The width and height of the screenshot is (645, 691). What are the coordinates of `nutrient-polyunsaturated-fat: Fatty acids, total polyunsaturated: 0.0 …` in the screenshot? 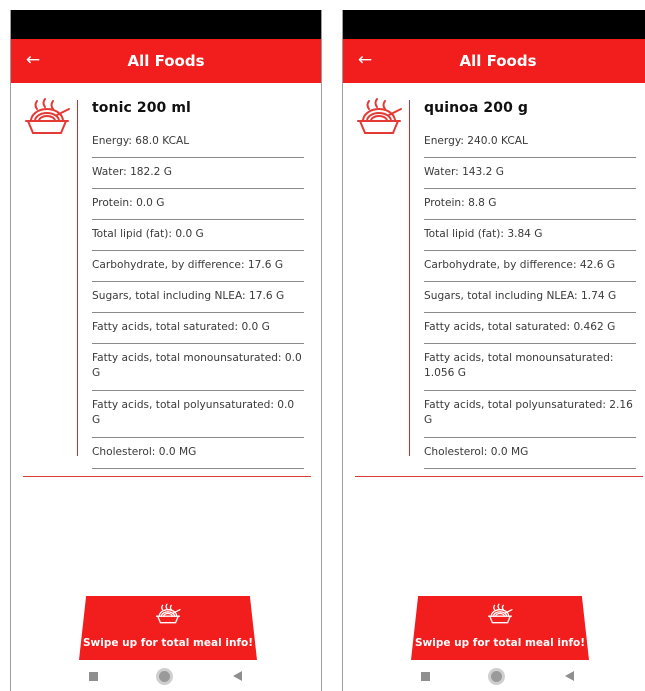 It's located at (198, 414).